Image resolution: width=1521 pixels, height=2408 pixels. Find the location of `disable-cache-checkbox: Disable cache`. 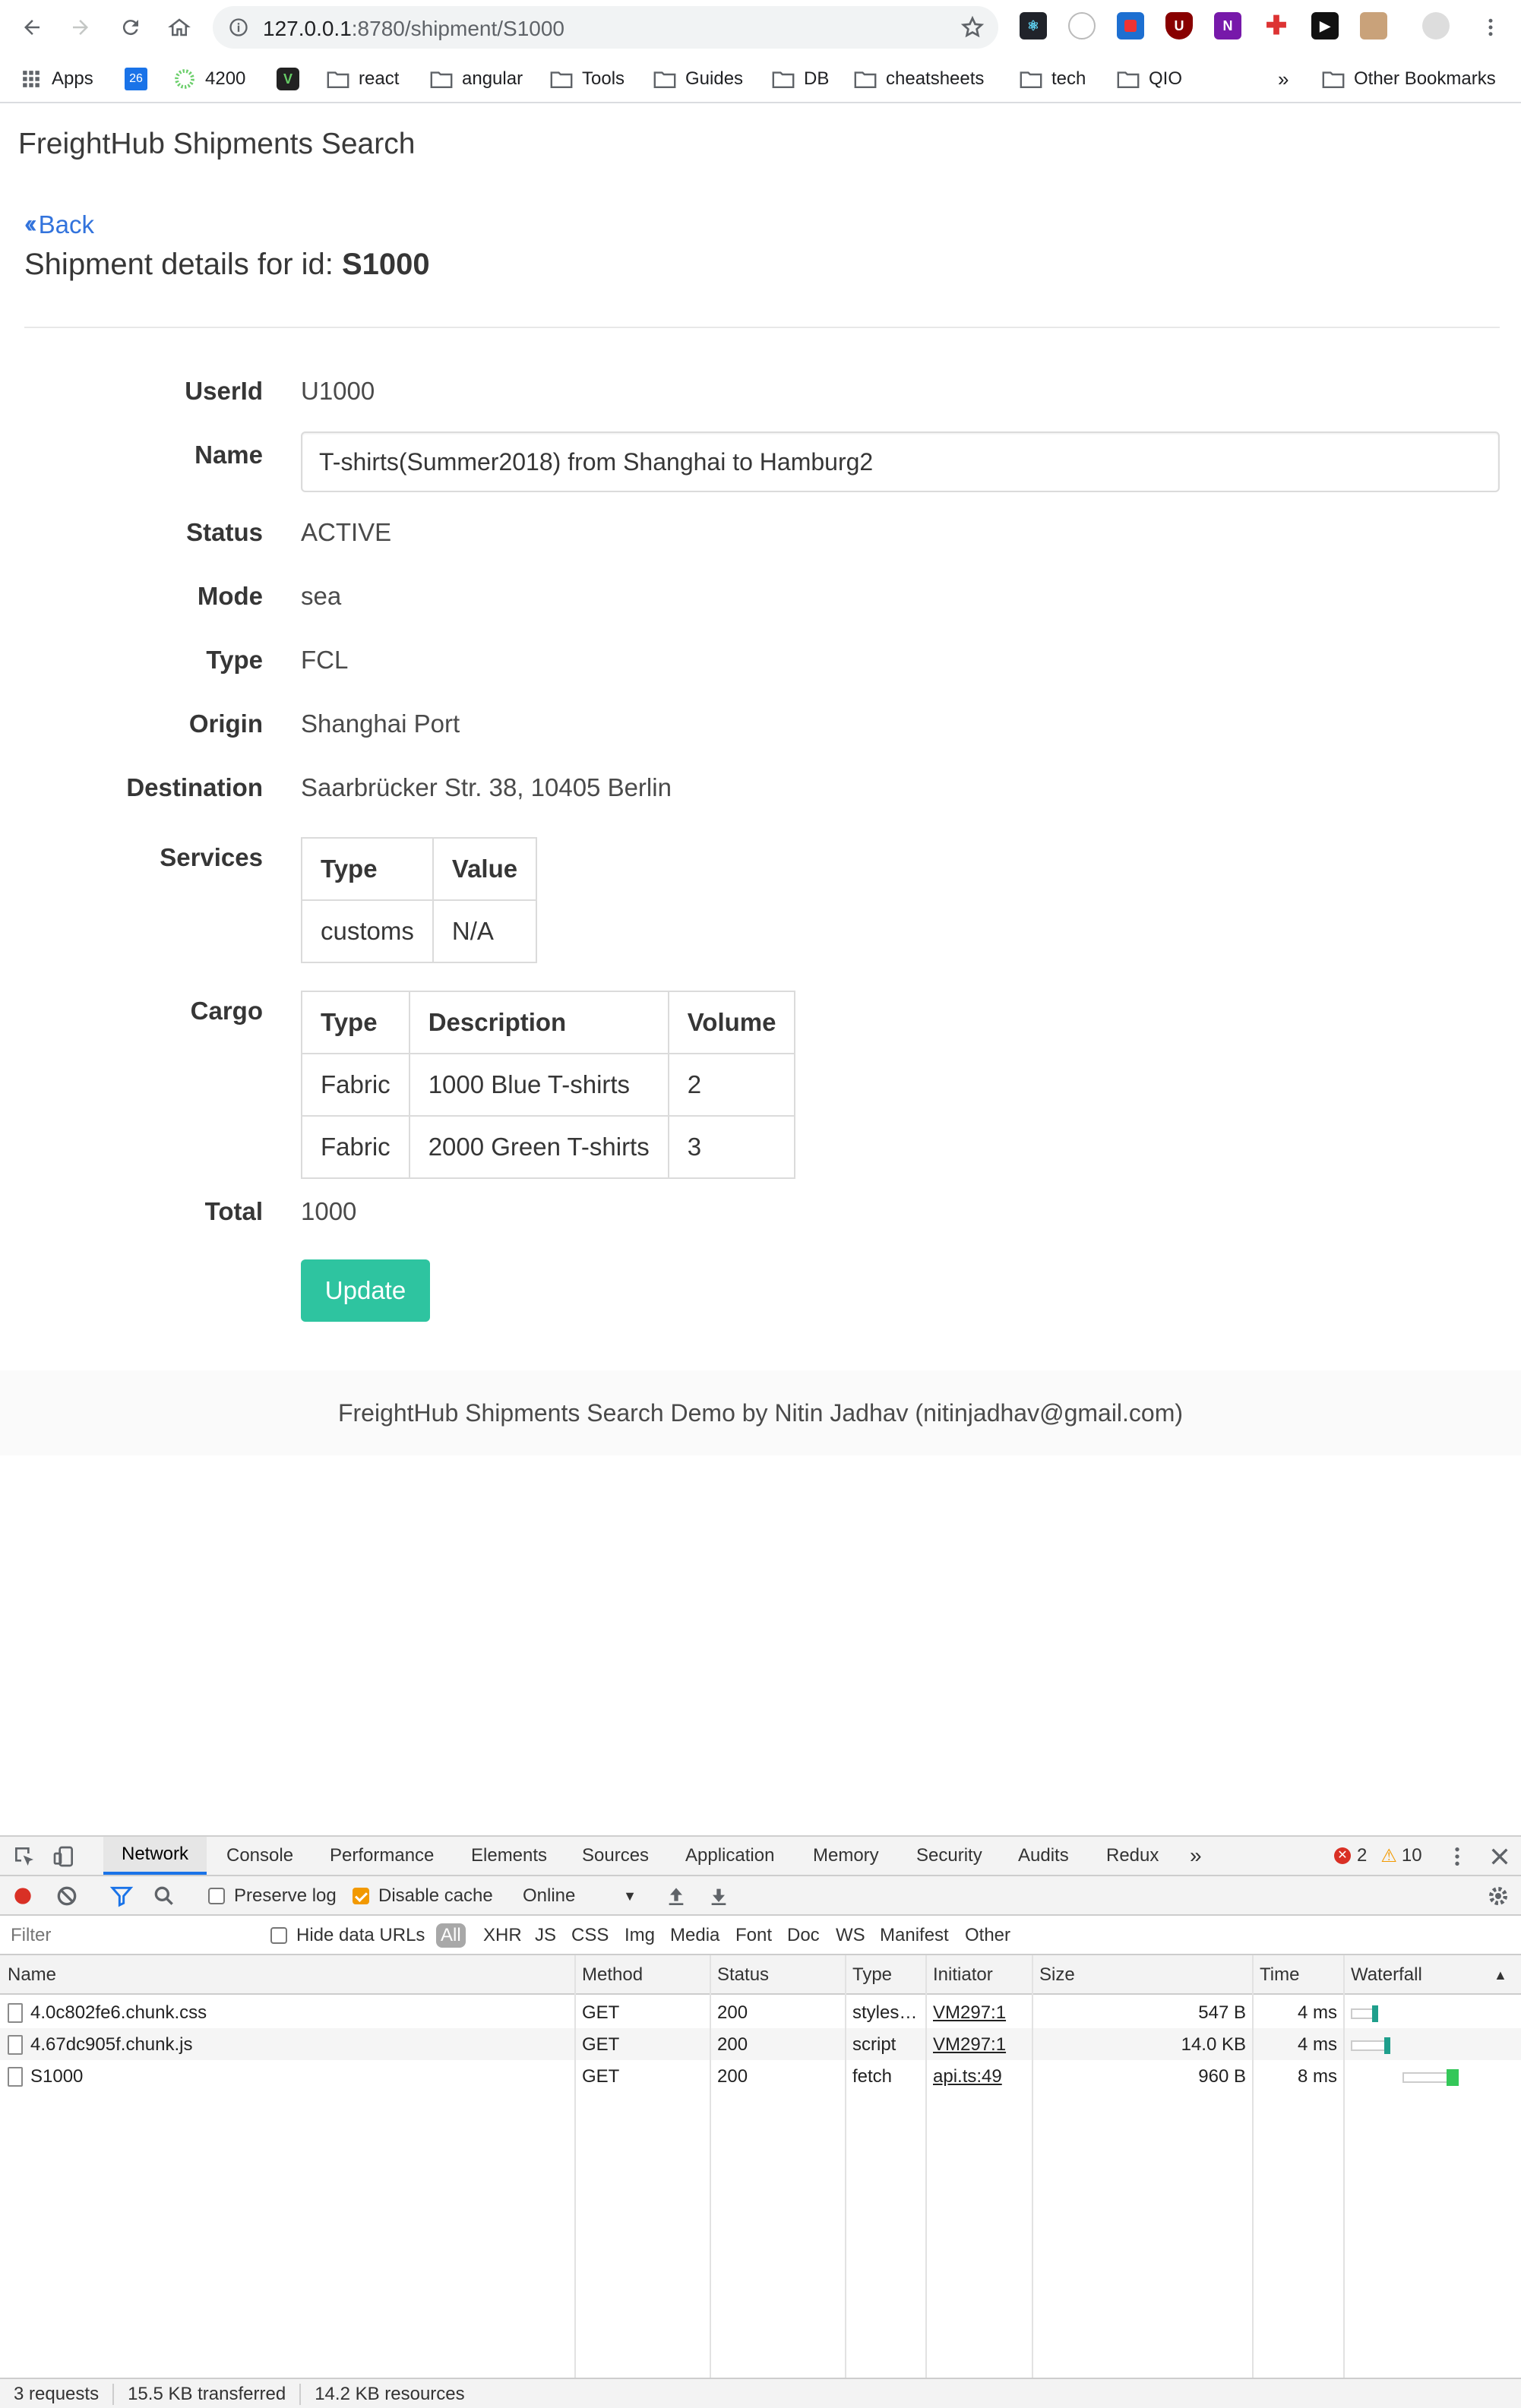

disable-cache-checkbox: Disable cache is located at coordinates (423, 1896).